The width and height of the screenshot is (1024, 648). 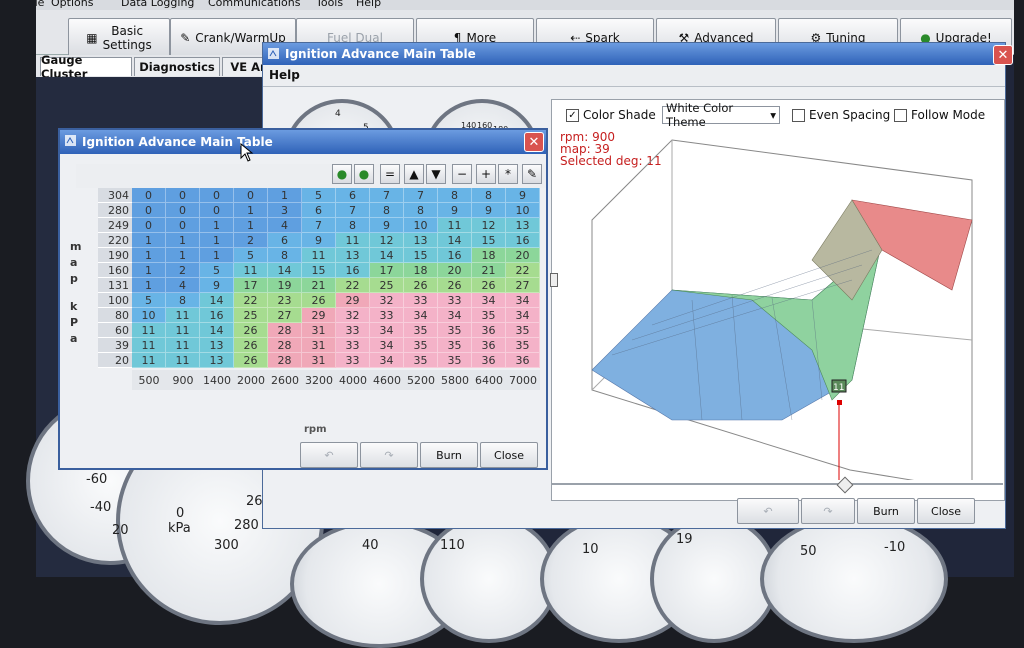 I want to click on burn-button: Burn, so click(x=449, y=455).